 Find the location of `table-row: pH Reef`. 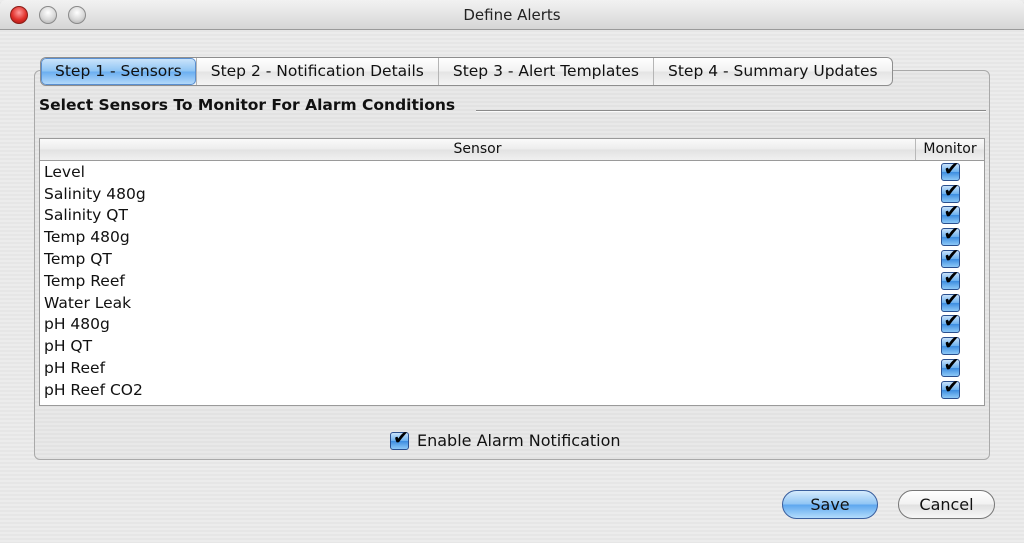

table-row: pH Reef is located at coordinates (512, 366).